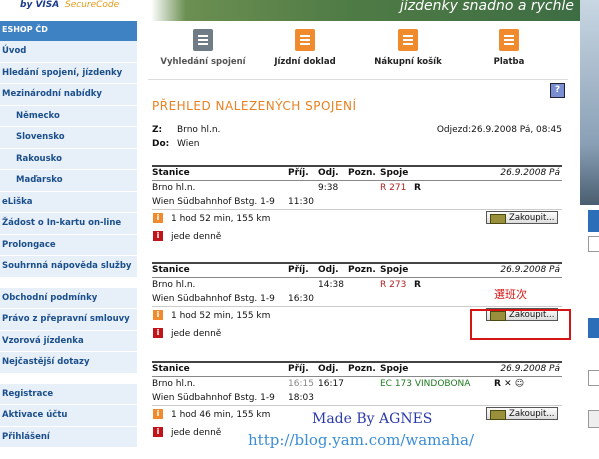 The height and width of the screenshot is (459, 599). What do you see at coordinates (408, 40) in the screenshot?
I see `cart-doc-icon` at bounding box center [408, 40].